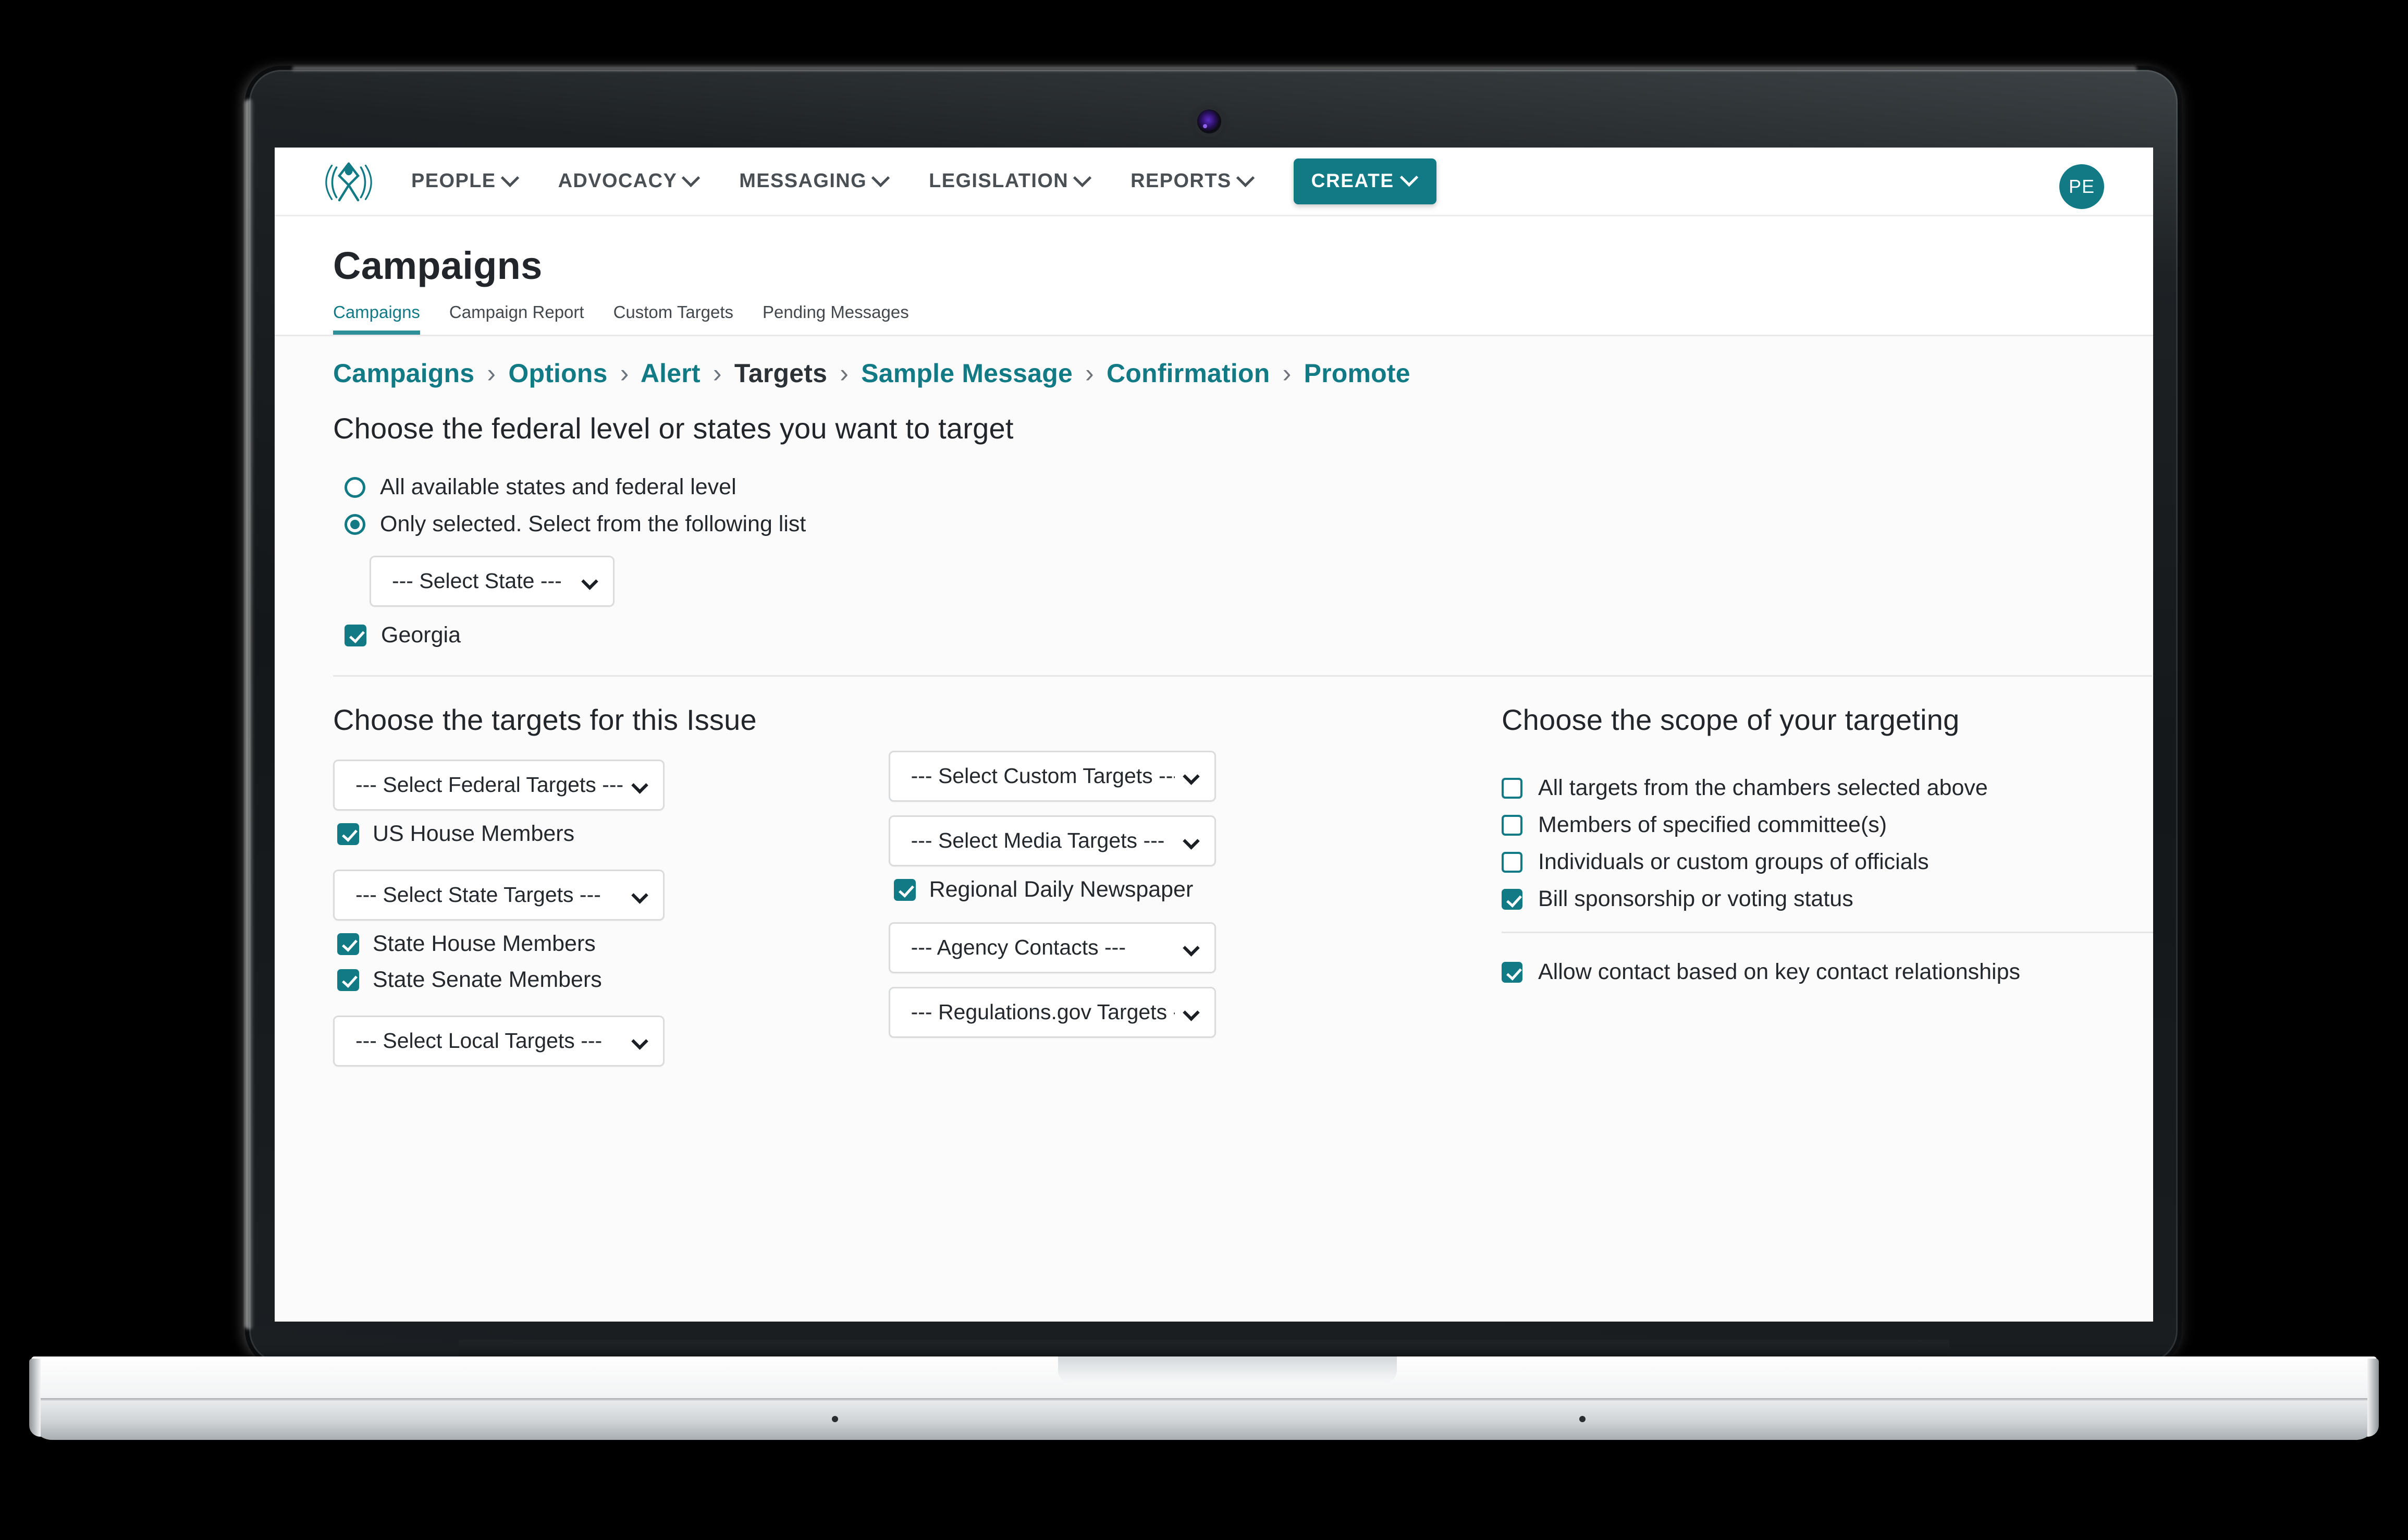 The image size is (2408, 1540). Describe the element at coordinates (499, 786) in the screenshot. I see `federal-targets-select: --- Select Federal Targets ---` at that location.